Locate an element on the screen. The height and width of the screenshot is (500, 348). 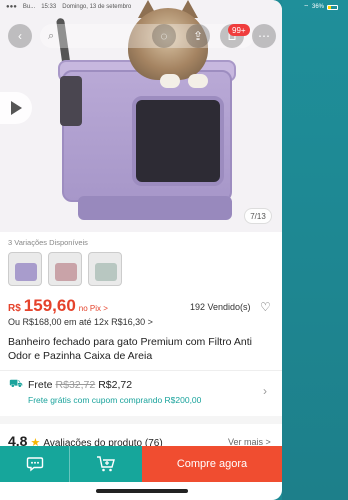
wifi-icon: ⌔ is located at coordinates (306, 8).